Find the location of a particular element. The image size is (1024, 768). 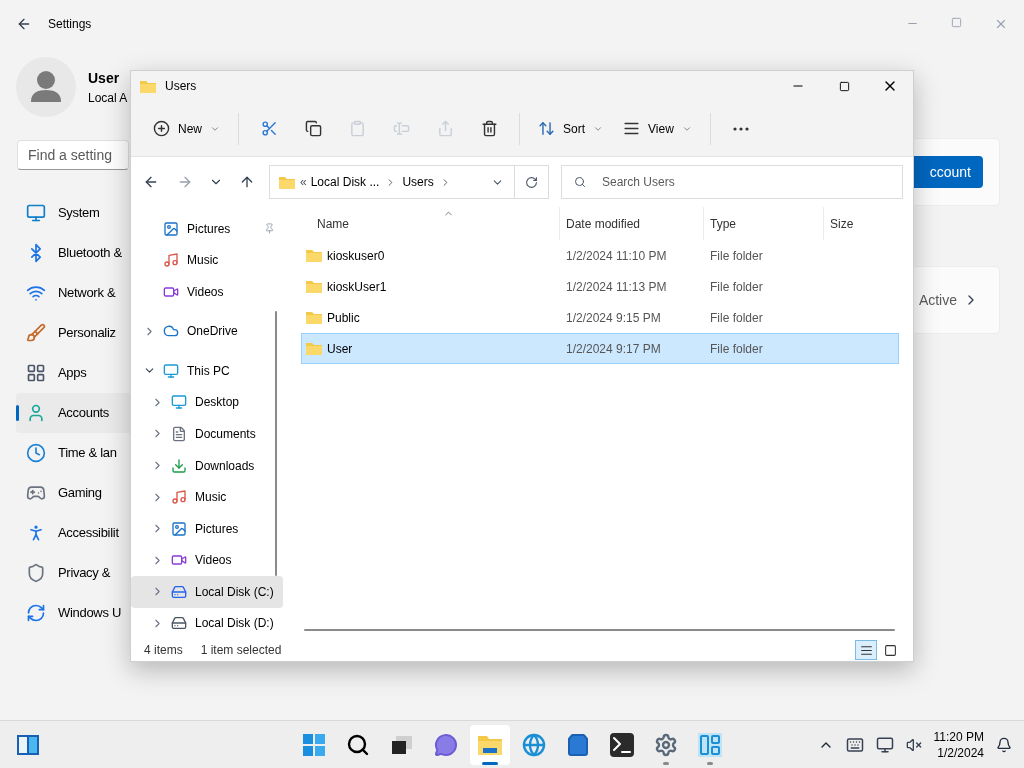

clock: 11:20 PM 1/2/2024 is located at coordinates (958, 744).